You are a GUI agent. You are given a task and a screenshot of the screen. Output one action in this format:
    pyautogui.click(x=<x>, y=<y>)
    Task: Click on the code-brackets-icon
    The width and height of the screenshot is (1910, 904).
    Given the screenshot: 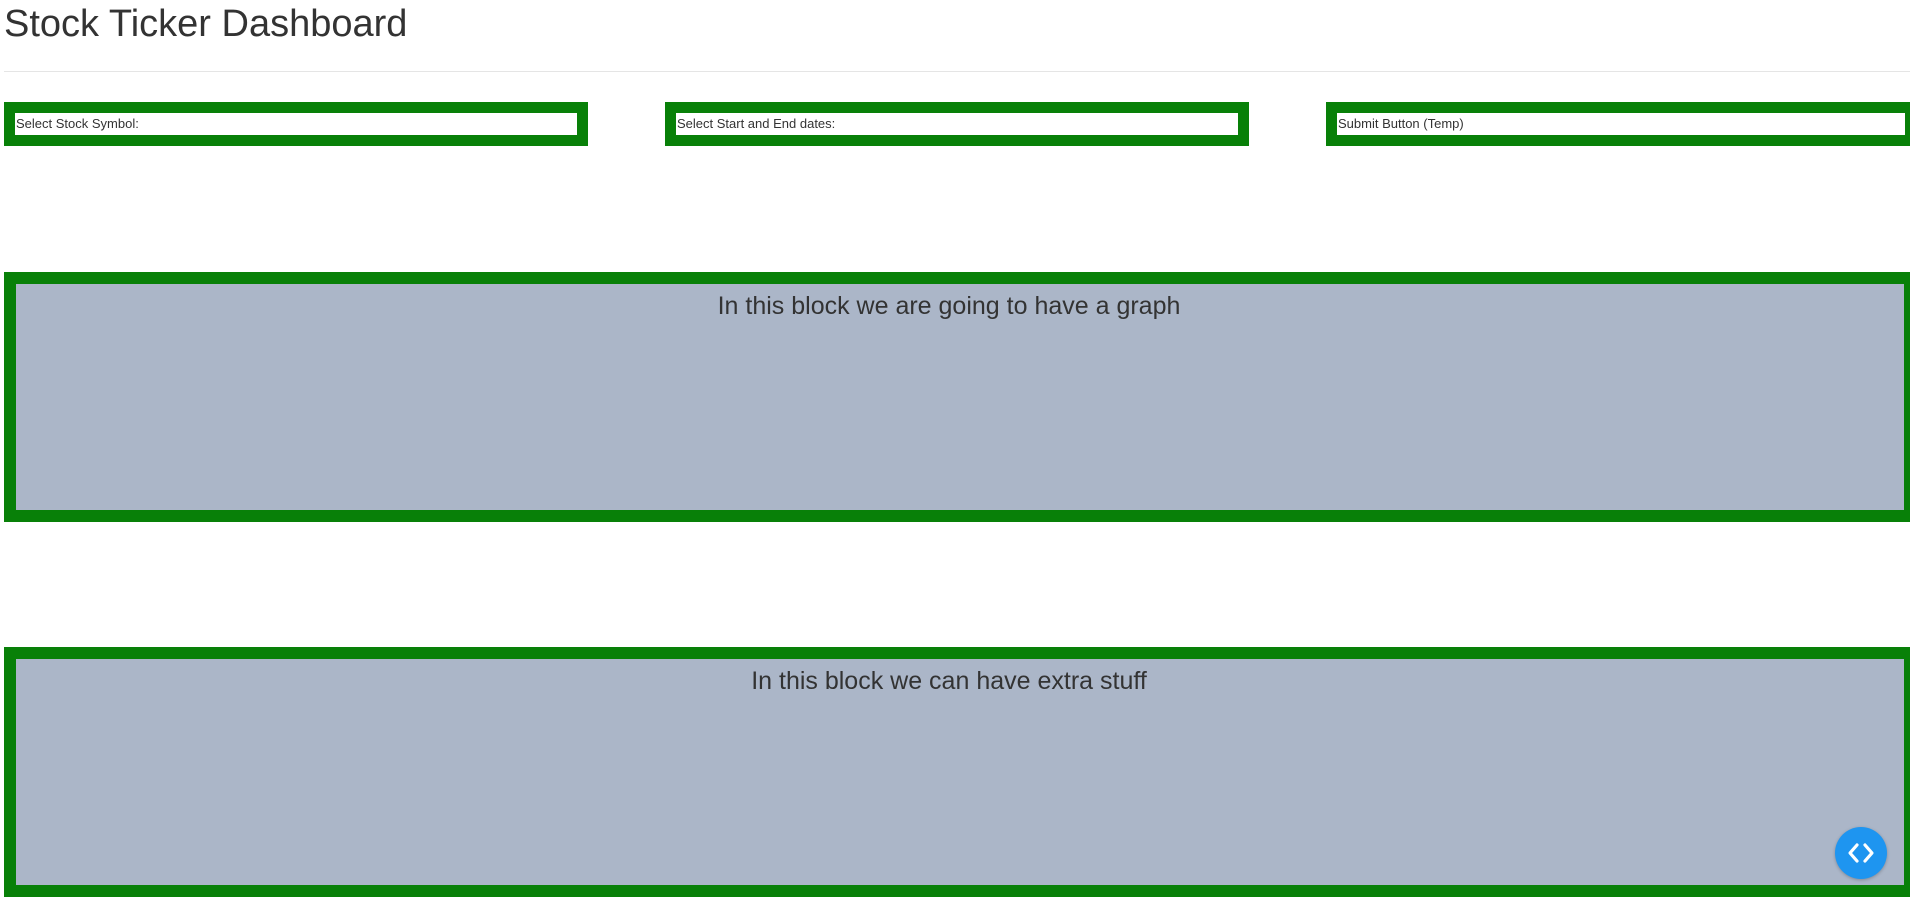 What is the action you would take?
    pyautogui.click(x=1861, y=853)
    